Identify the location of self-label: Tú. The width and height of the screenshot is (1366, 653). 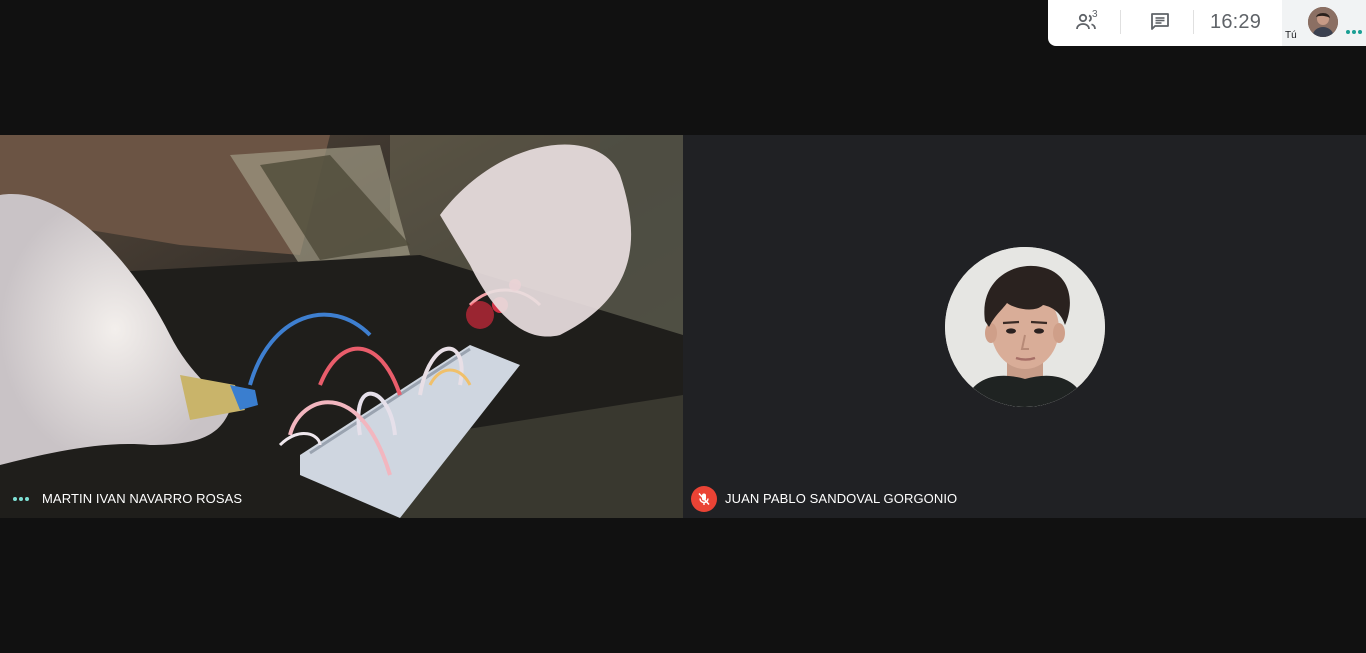
(1291, 35).